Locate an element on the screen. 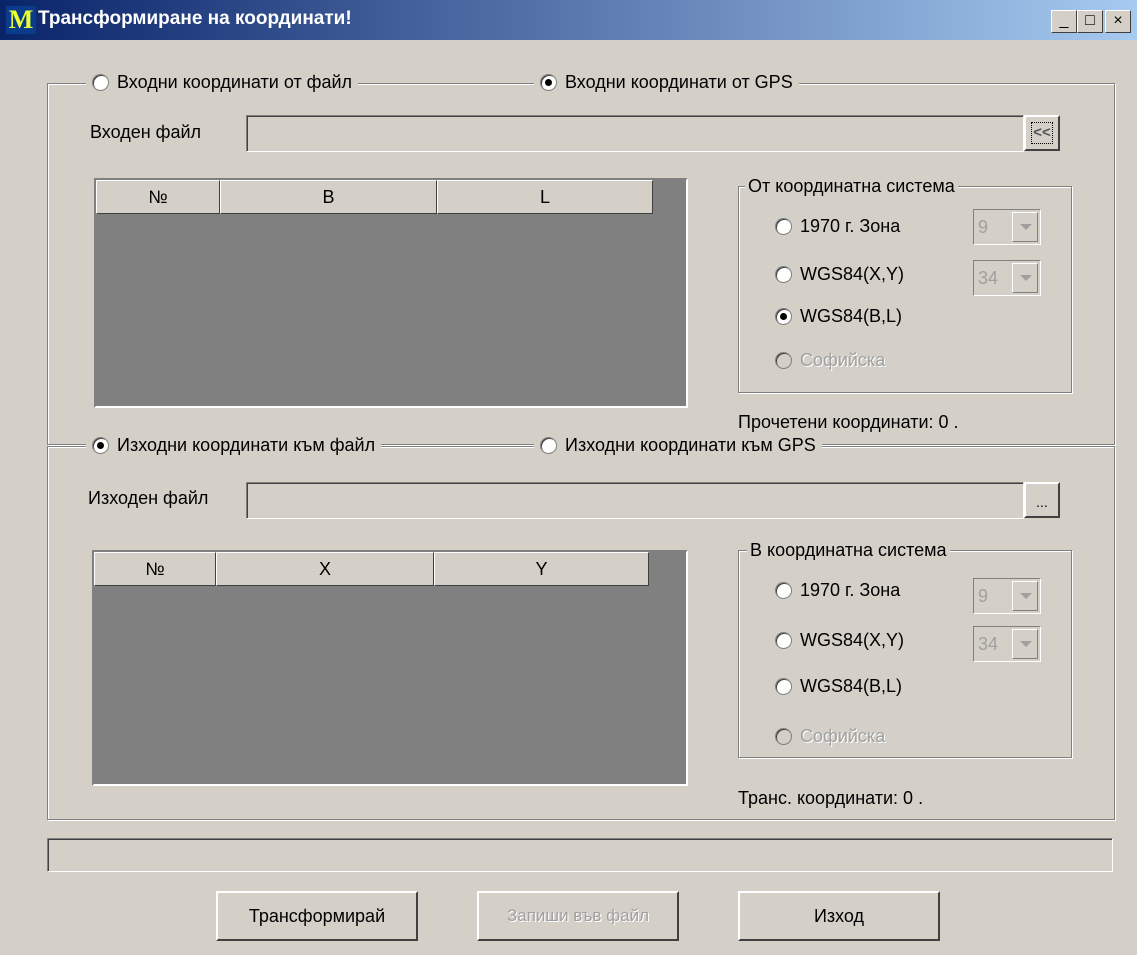 This screenshot has height=955, width=1137. from-zone-select: 9 is located at coordinates (1007, 227).